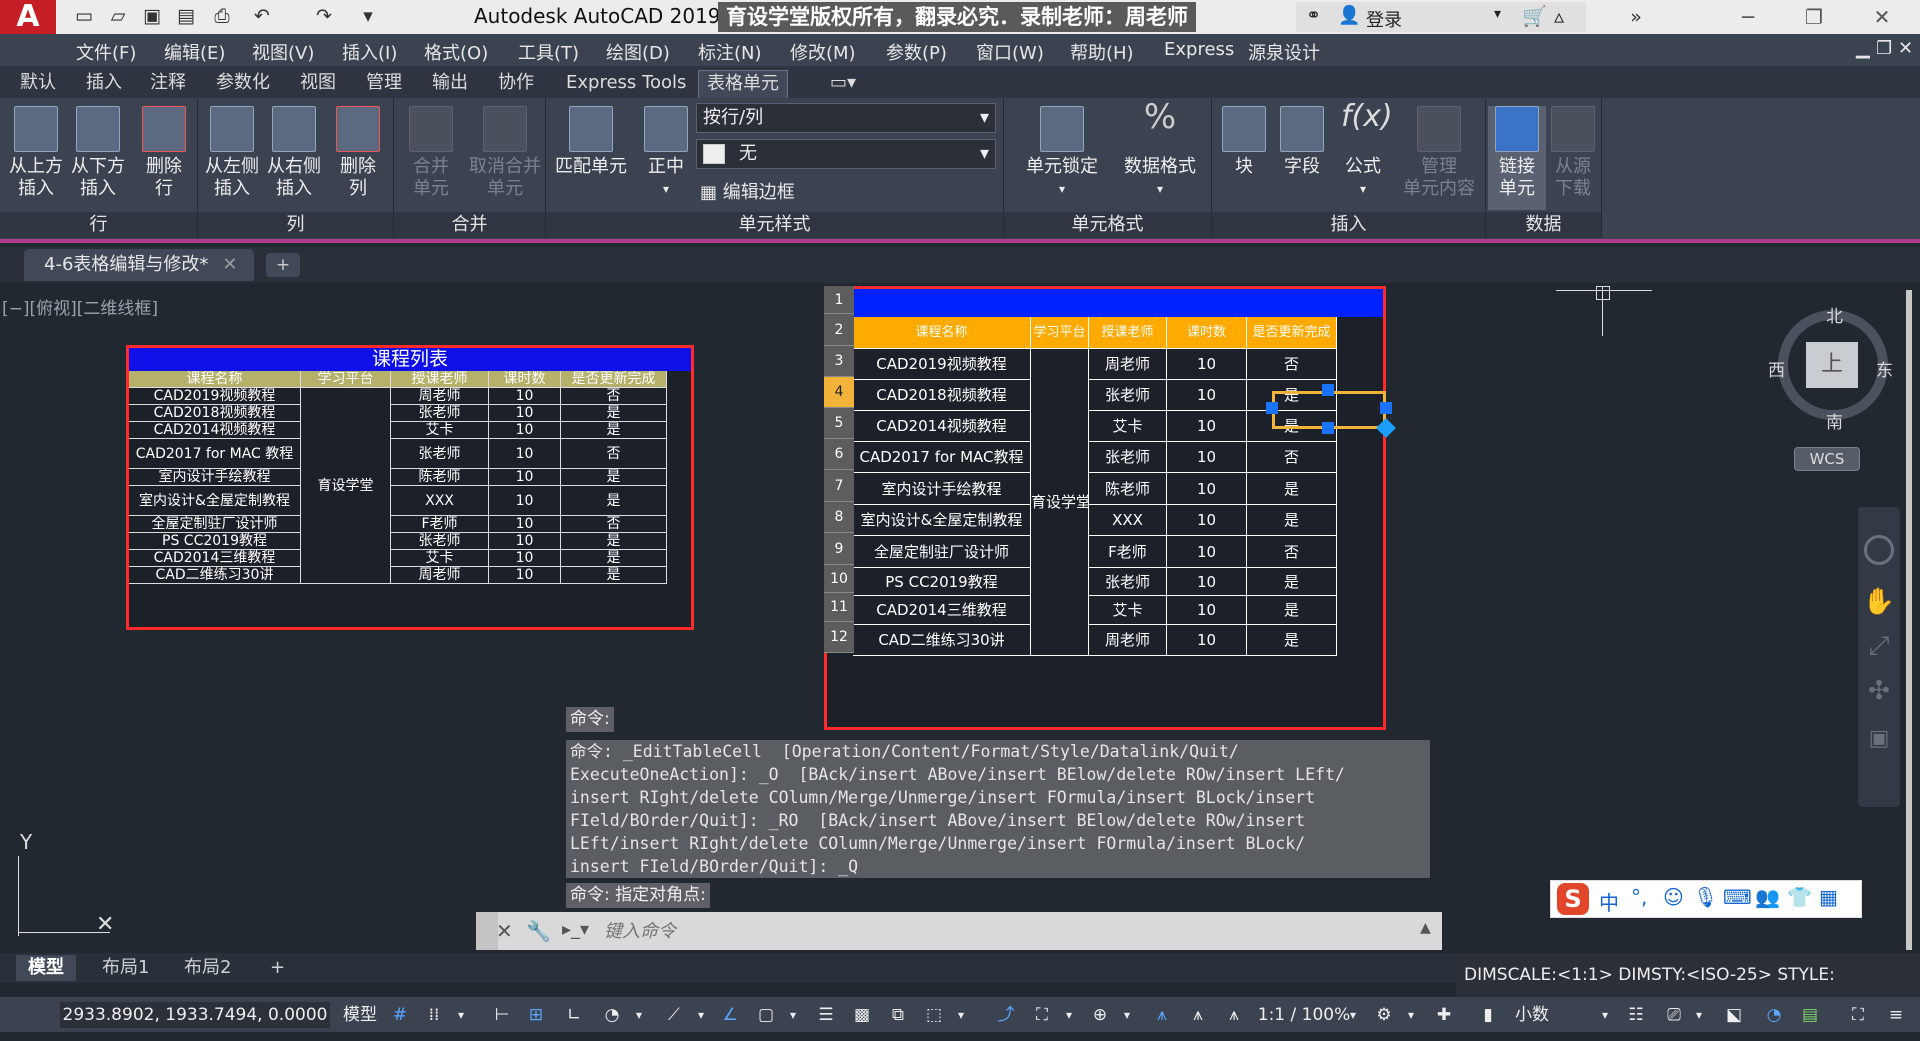  I want to click on row-number: 7, so click(839, 486).